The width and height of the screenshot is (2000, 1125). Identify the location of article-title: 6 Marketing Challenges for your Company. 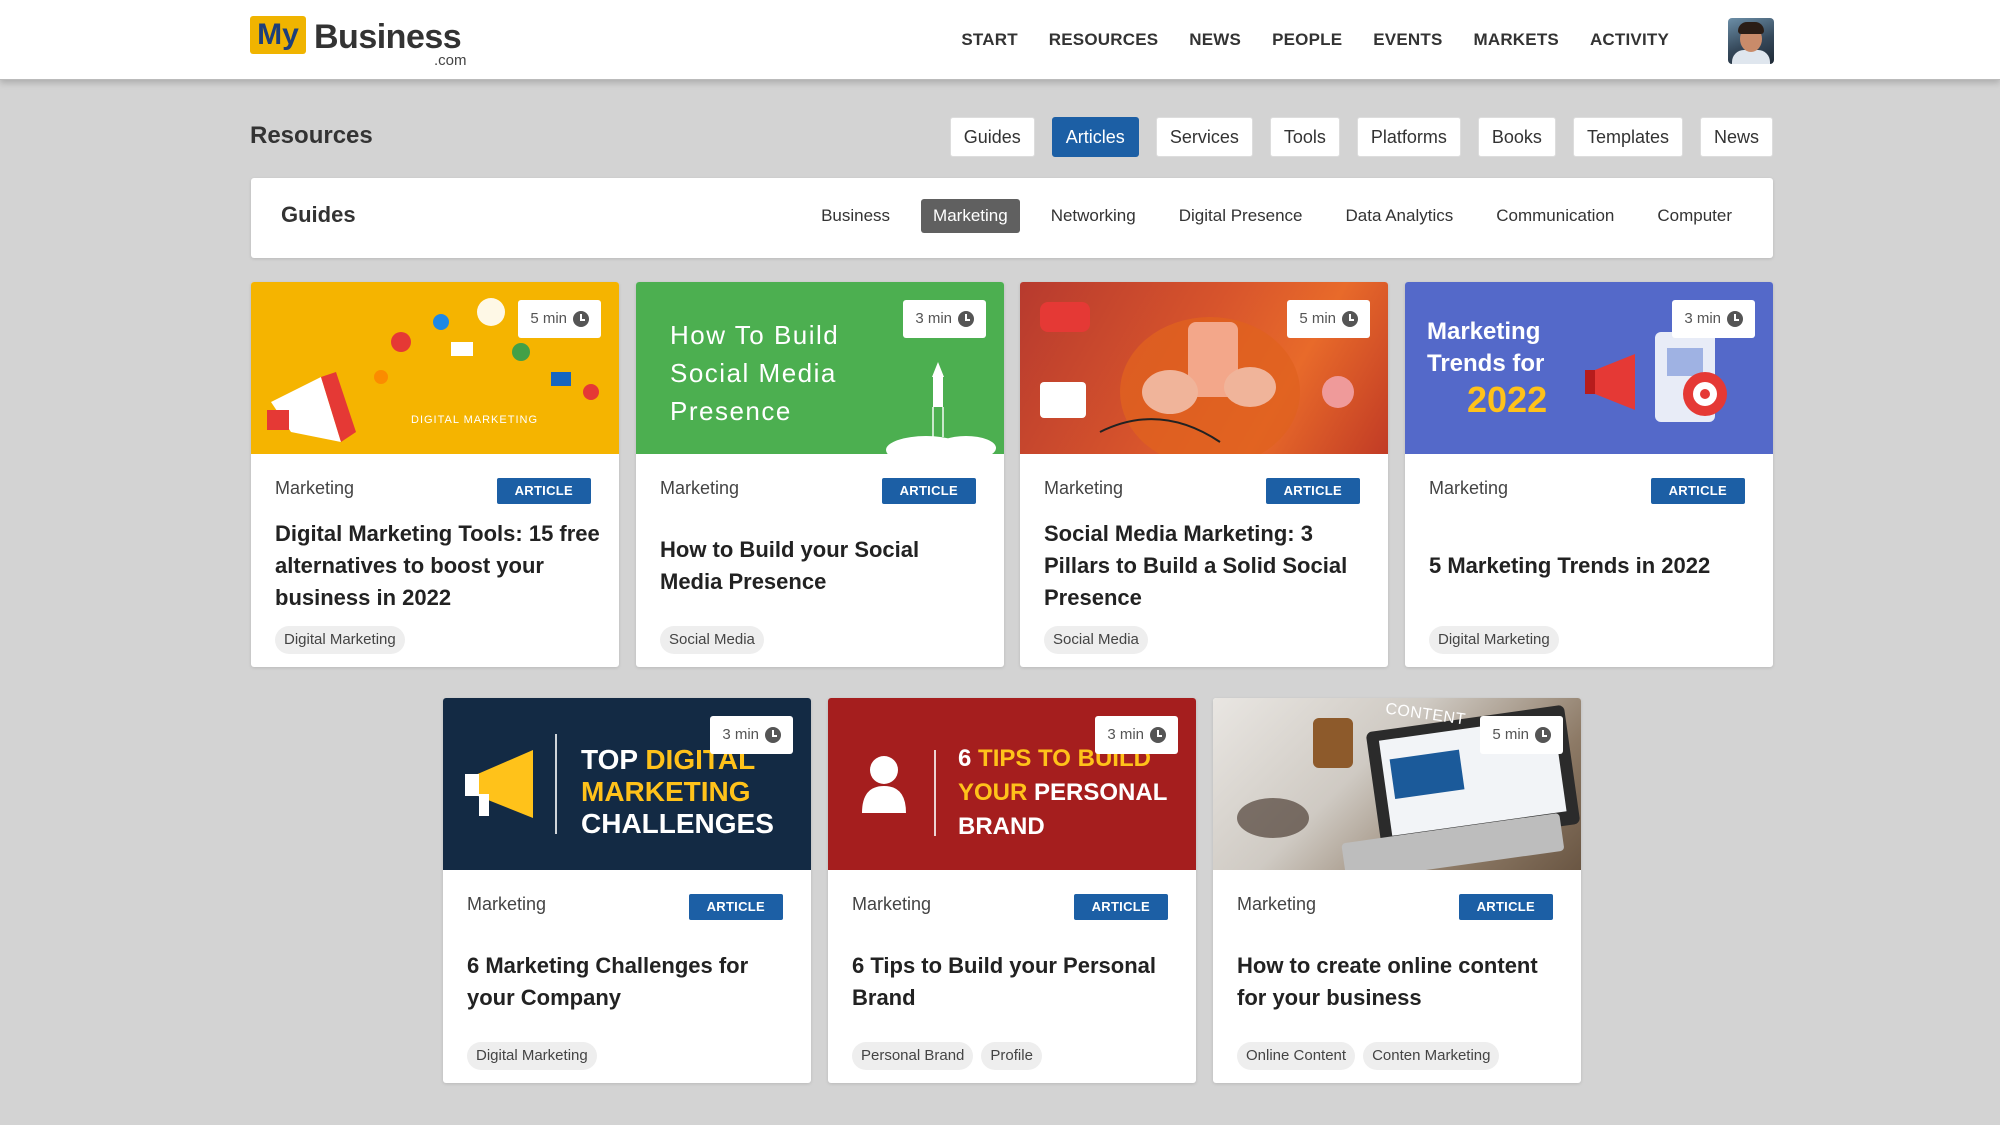
(630, 982).